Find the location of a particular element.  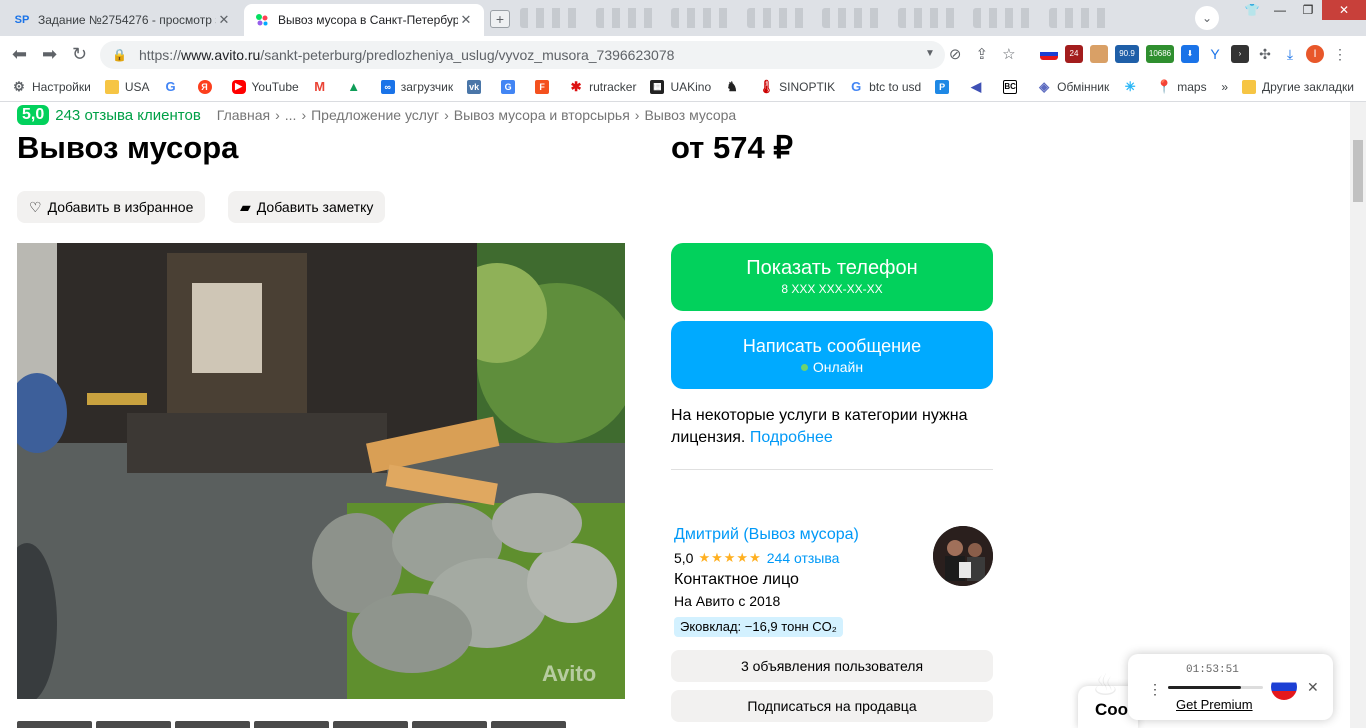

tab-avito: Вывоз мусора в Санкт-Петербург ✕ is located at coordinates (364, 20).